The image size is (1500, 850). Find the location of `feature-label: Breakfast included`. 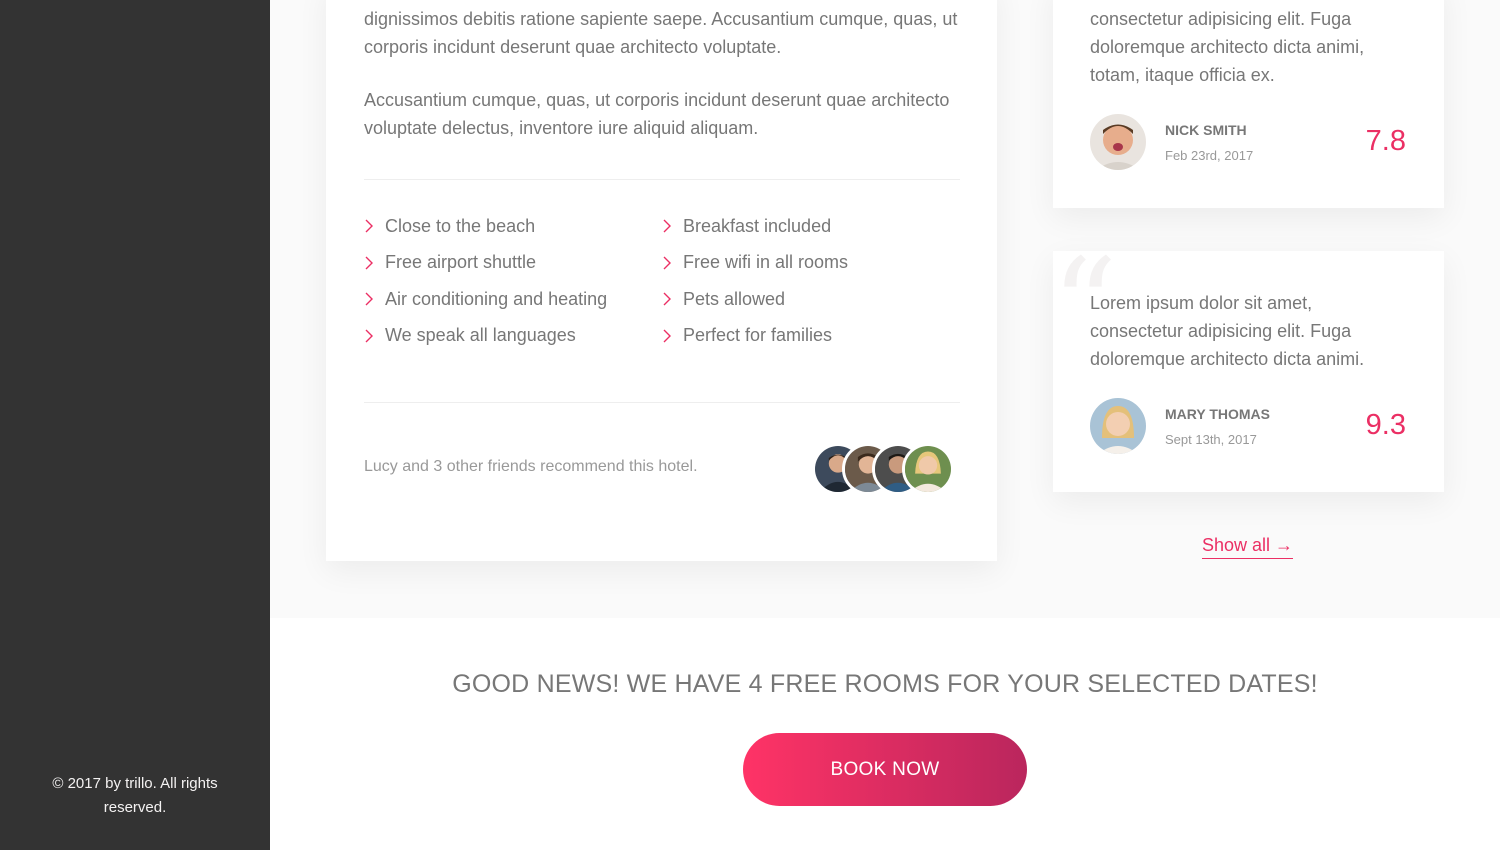

feature-label: Breakfast included is located at coordinates (757, 225).